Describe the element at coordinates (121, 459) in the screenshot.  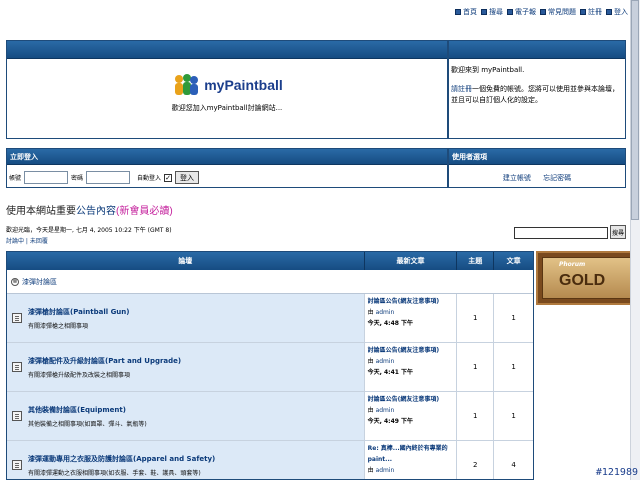
I see `forum-title: 漆彈運動專用之衣服及防護討論區(Apparel and Safety)` at that location.